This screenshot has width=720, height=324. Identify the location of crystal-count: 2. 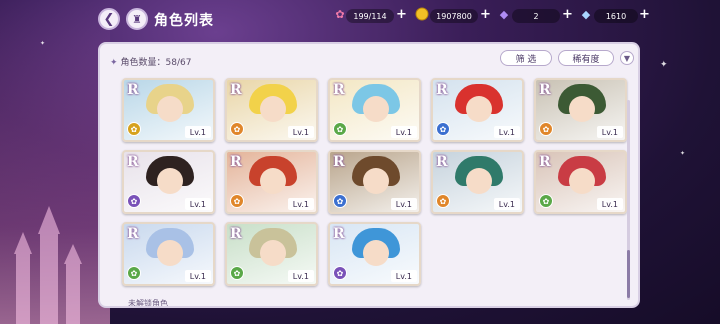
(536, 16).